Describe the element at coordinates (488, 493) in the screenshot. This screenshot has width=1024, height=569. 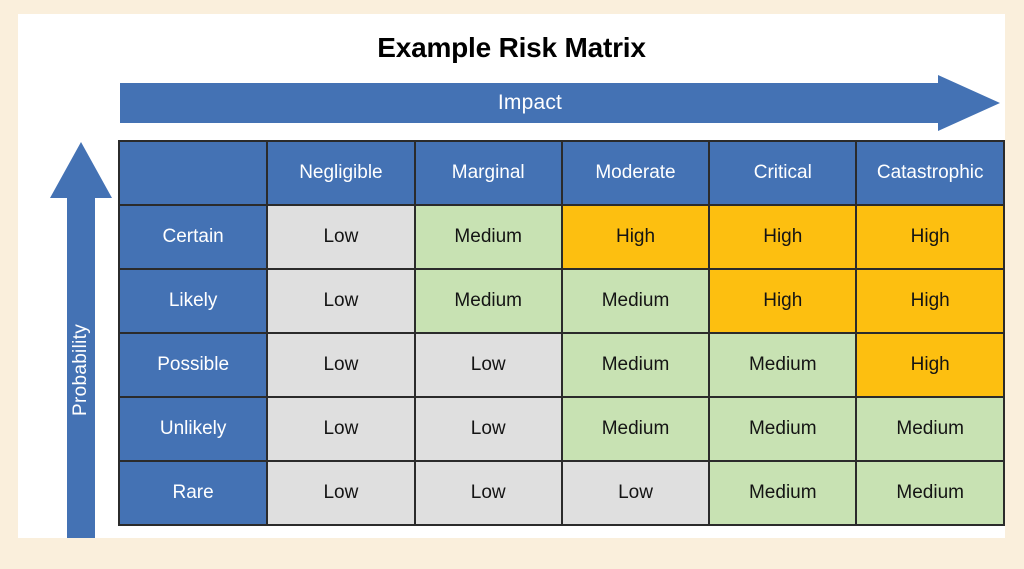
I see `cell-rare-marginal: Low` at that location.